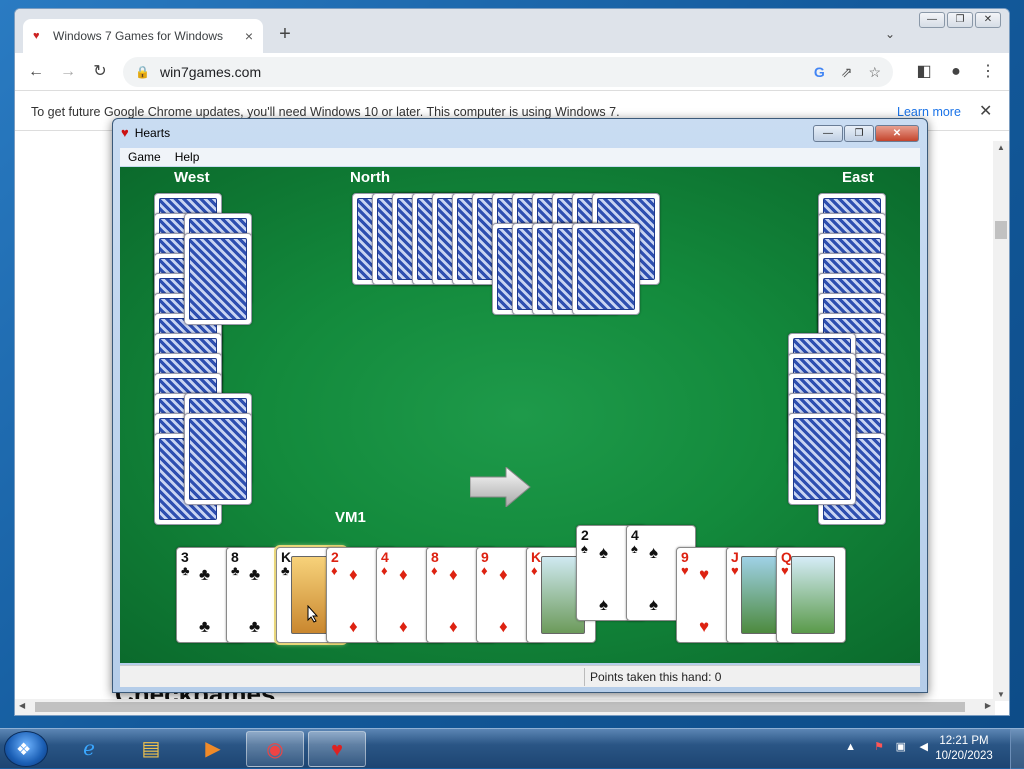 Image resolution: width=1024 pixels, height=769 pixels. Describe the element at coordinates (89, 749) in the screenshot. I see `internet-explorer-icon: ℯ` at that location.